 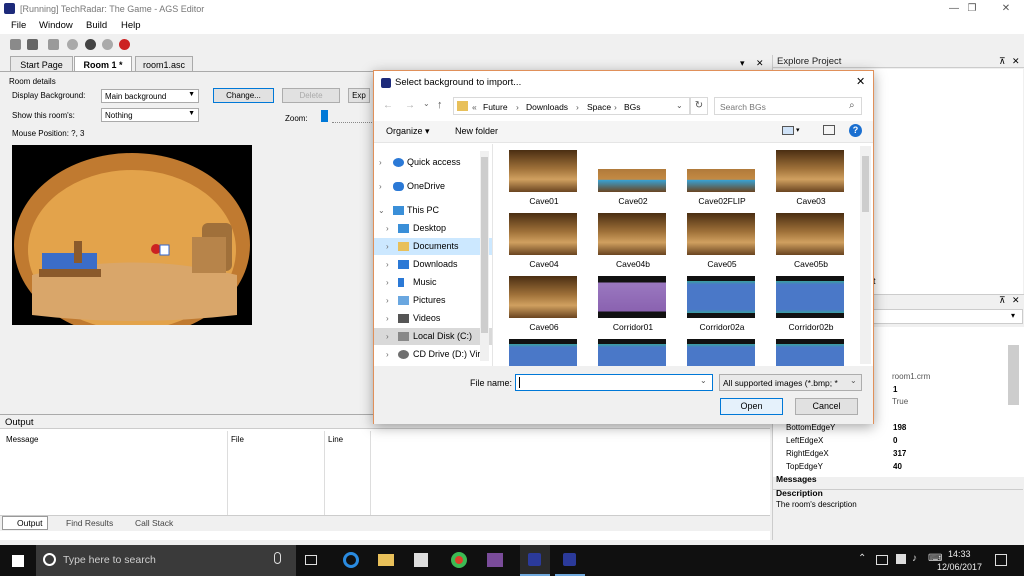 I want to click on room-background-preview, so click(x=132, y=241).